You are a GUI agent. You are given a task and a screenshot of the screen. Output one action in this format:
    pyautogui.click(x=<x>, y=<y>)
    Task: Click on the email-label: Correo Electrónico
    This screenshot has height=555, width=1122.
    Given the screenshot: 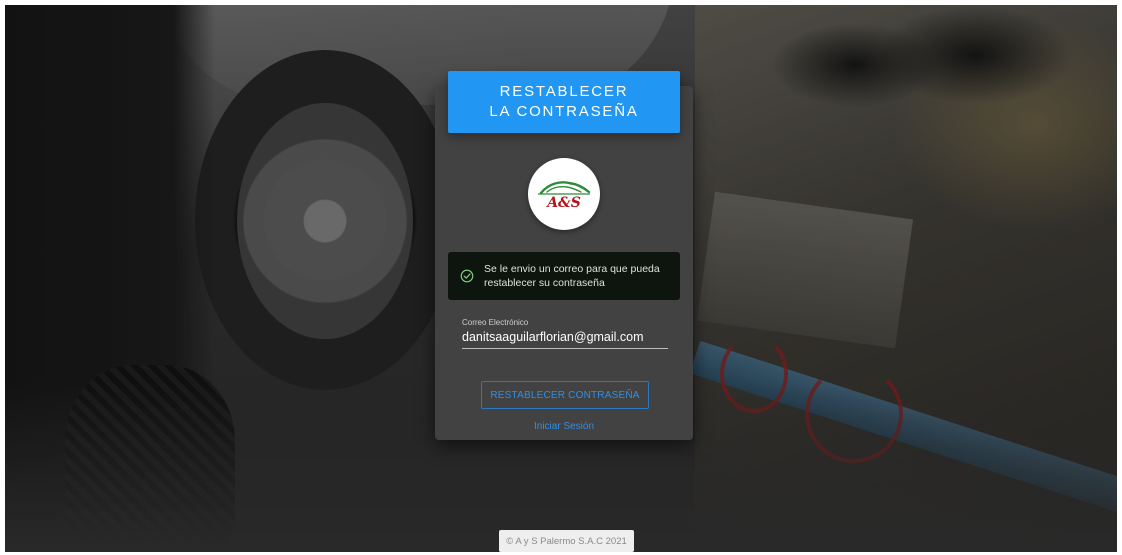 What is the action you would take?
    pyautogui.click(x=495, y=322)
    